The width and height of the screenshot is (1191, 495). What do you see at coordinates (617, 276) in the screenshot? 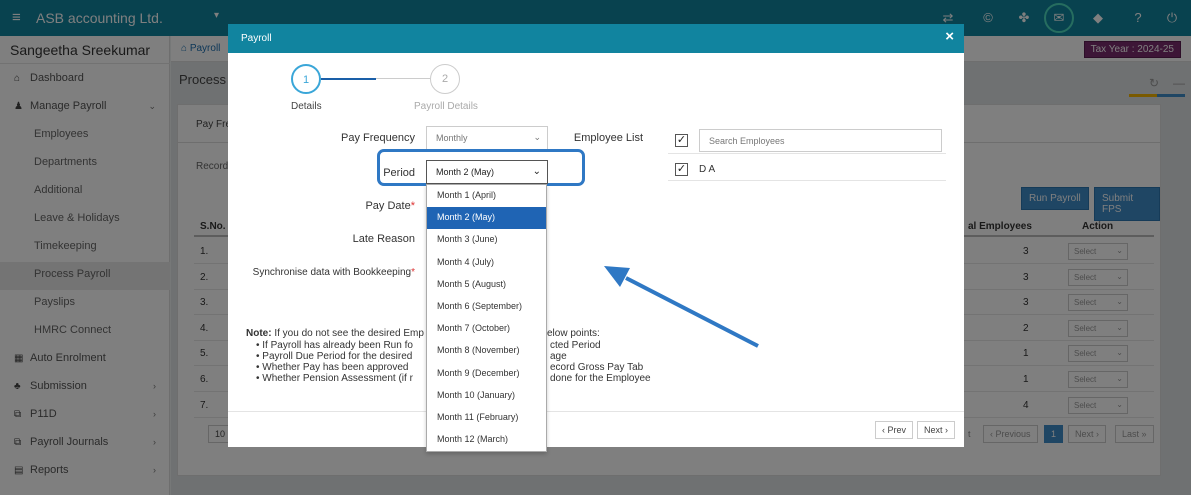
I see `arrow-head` at bounding box center [617, 276].